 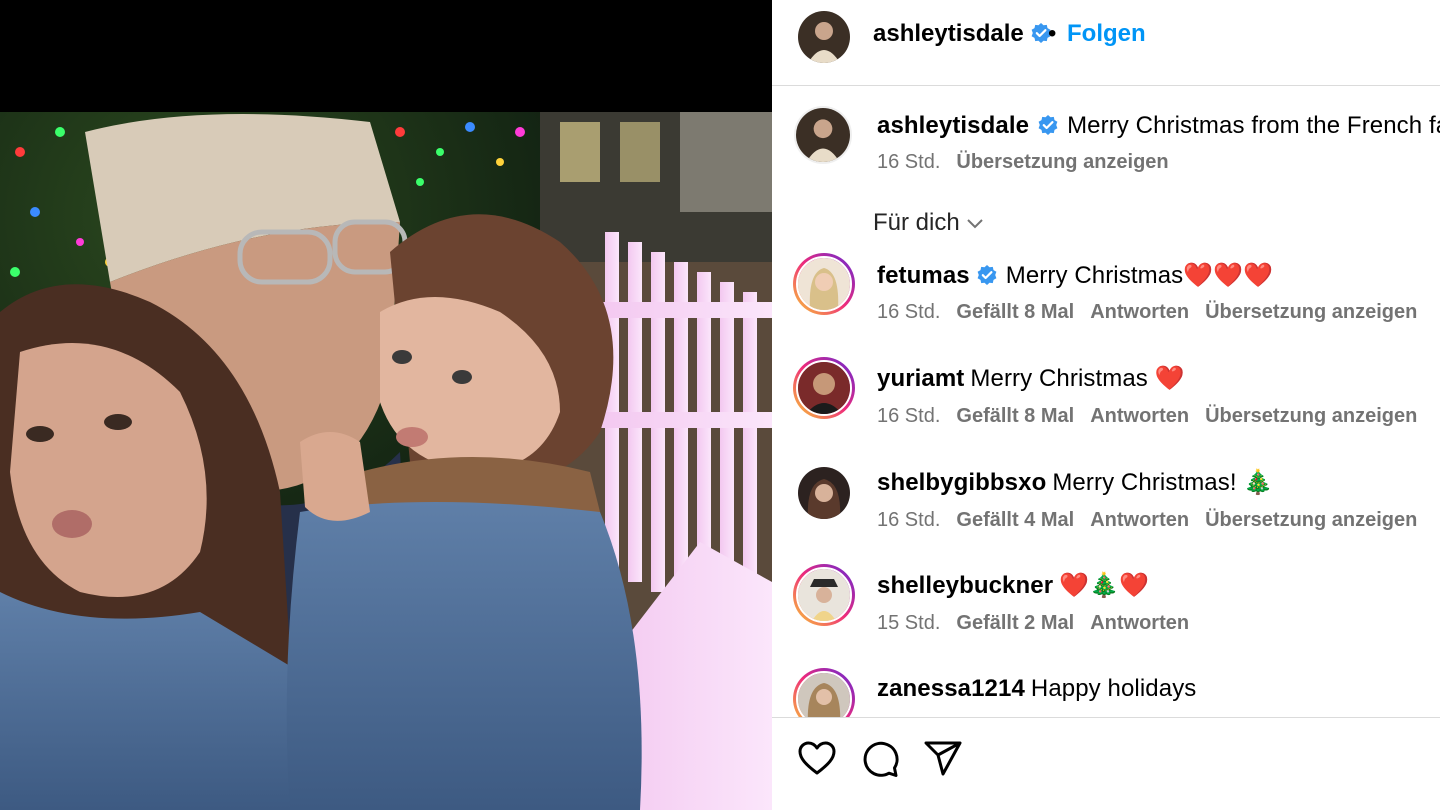 What do you see at coordinates (1106, 34) in the screenshot?
I see `follow-button: Folgen` at bounding box center [1106, 34].